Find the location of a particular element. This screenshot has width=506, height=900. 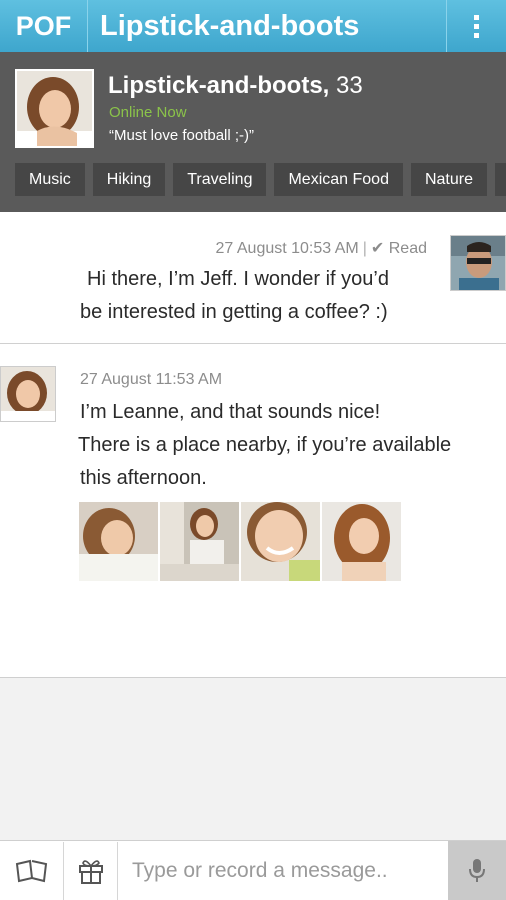

username: Lipstick-and-boots, is located at coordinates (219, 85).